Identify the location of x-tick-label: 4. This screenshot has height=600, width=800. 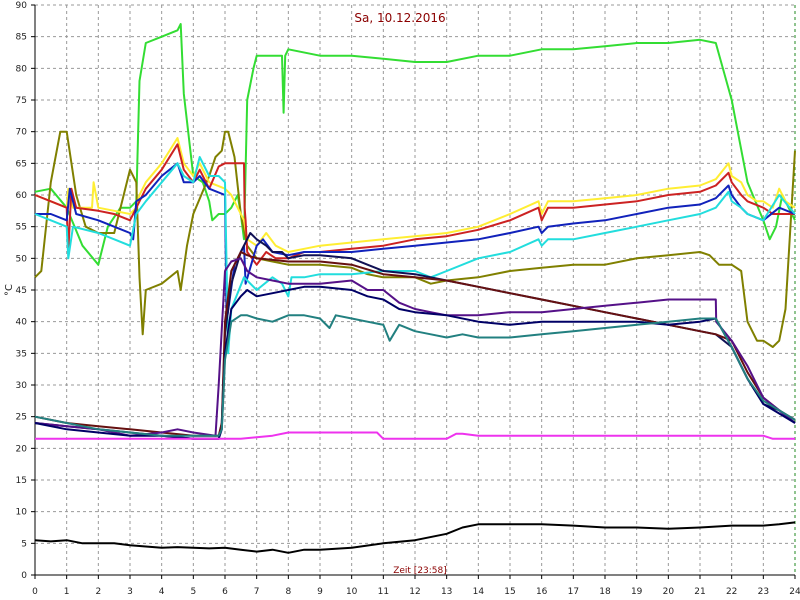
(162, 592).